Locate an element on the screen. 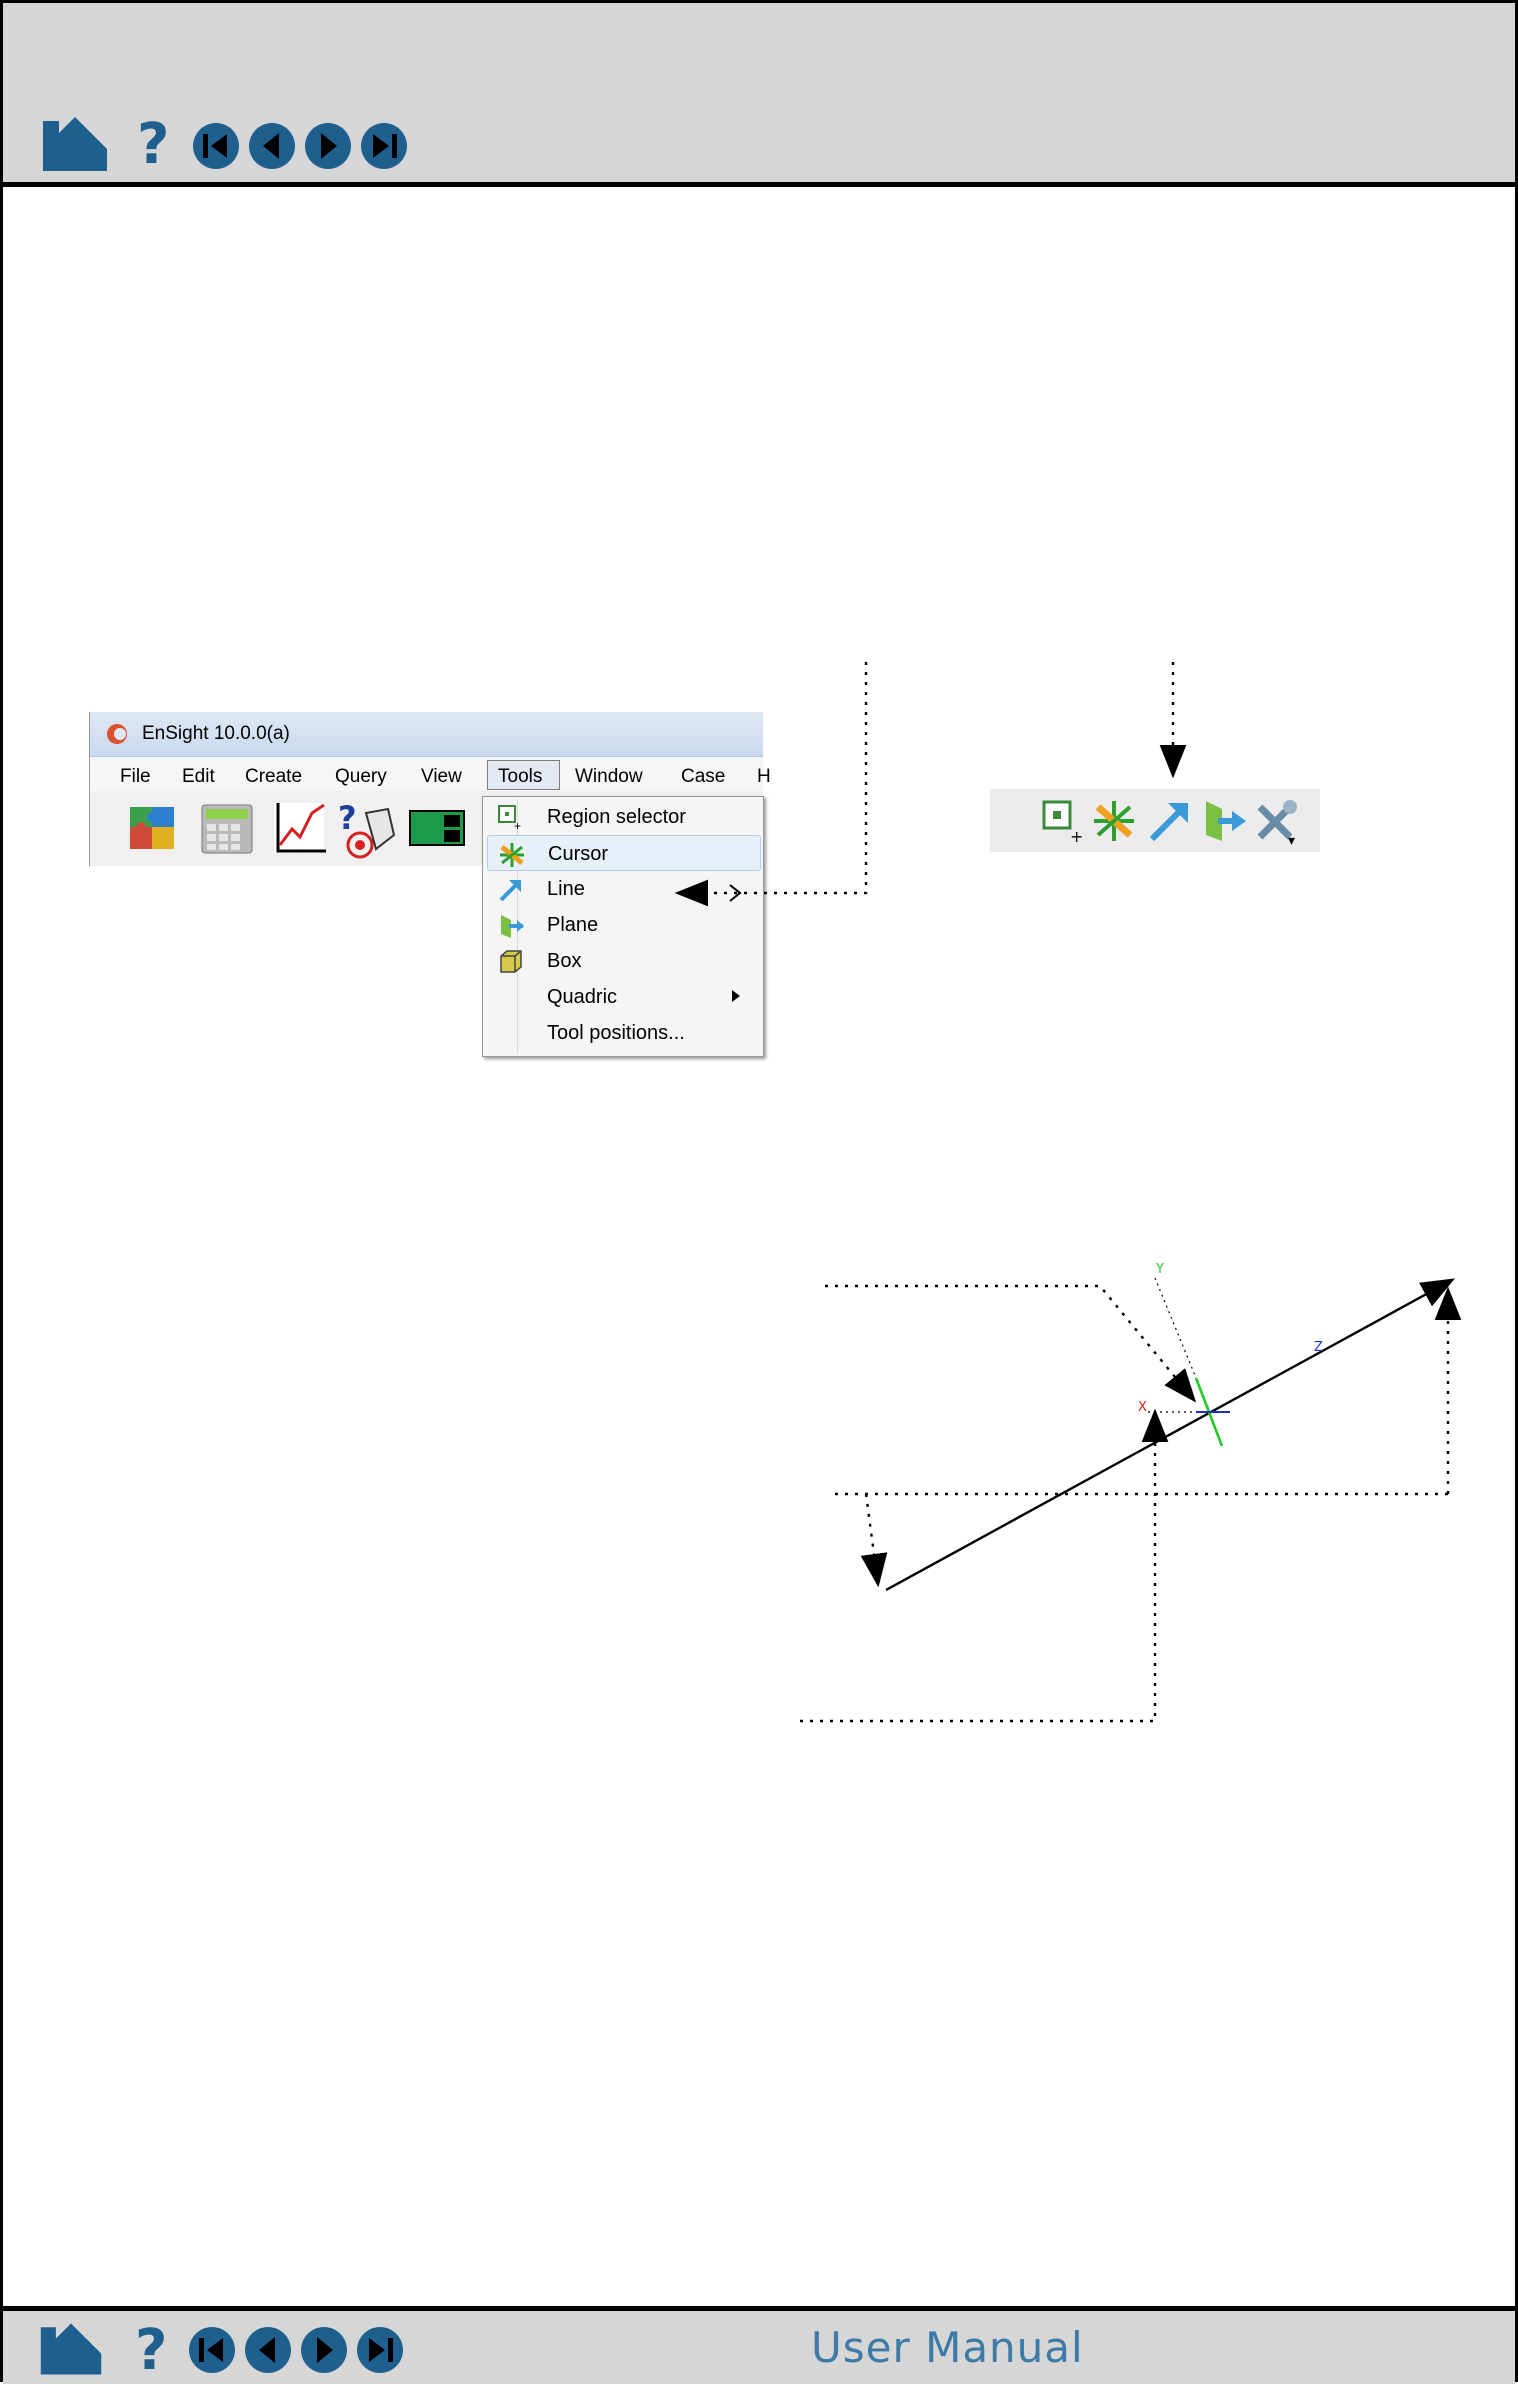  line-tool-segment is located at coordinates (1170, 1435).